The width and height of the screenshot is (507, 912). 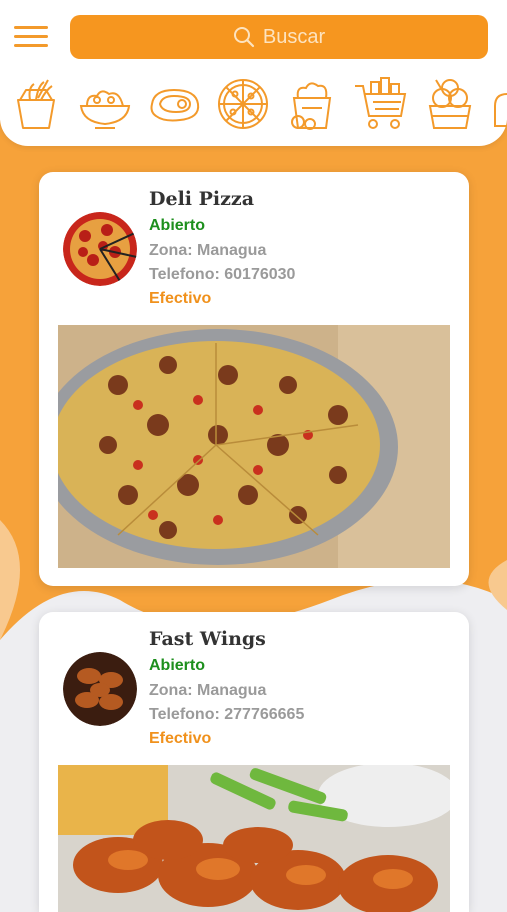 I want to click on category-groceries, so click(x=381, y=104).